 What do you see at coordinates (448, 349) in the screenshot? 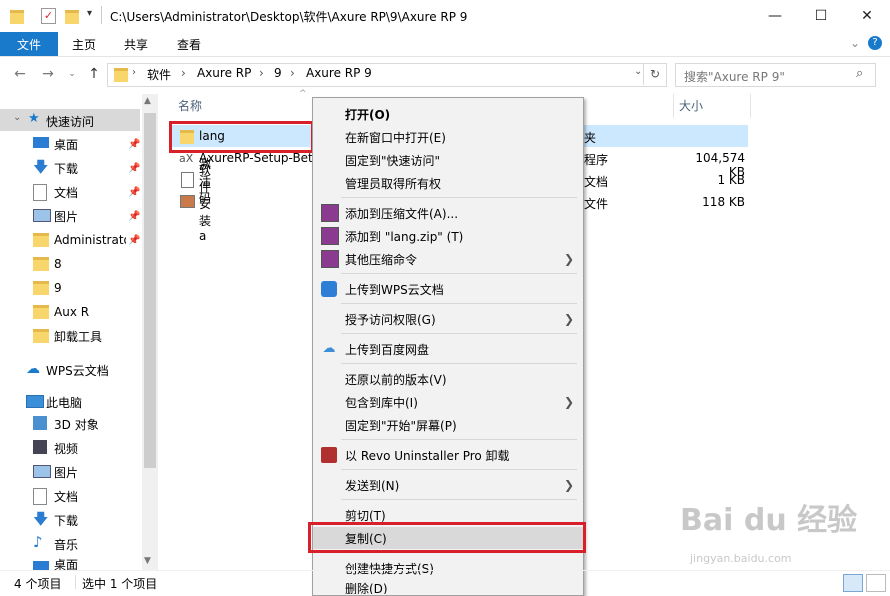
I see `menu-item-upload-baidu: ☁ 上传到百度网盘` at bounding box center [448, 349].